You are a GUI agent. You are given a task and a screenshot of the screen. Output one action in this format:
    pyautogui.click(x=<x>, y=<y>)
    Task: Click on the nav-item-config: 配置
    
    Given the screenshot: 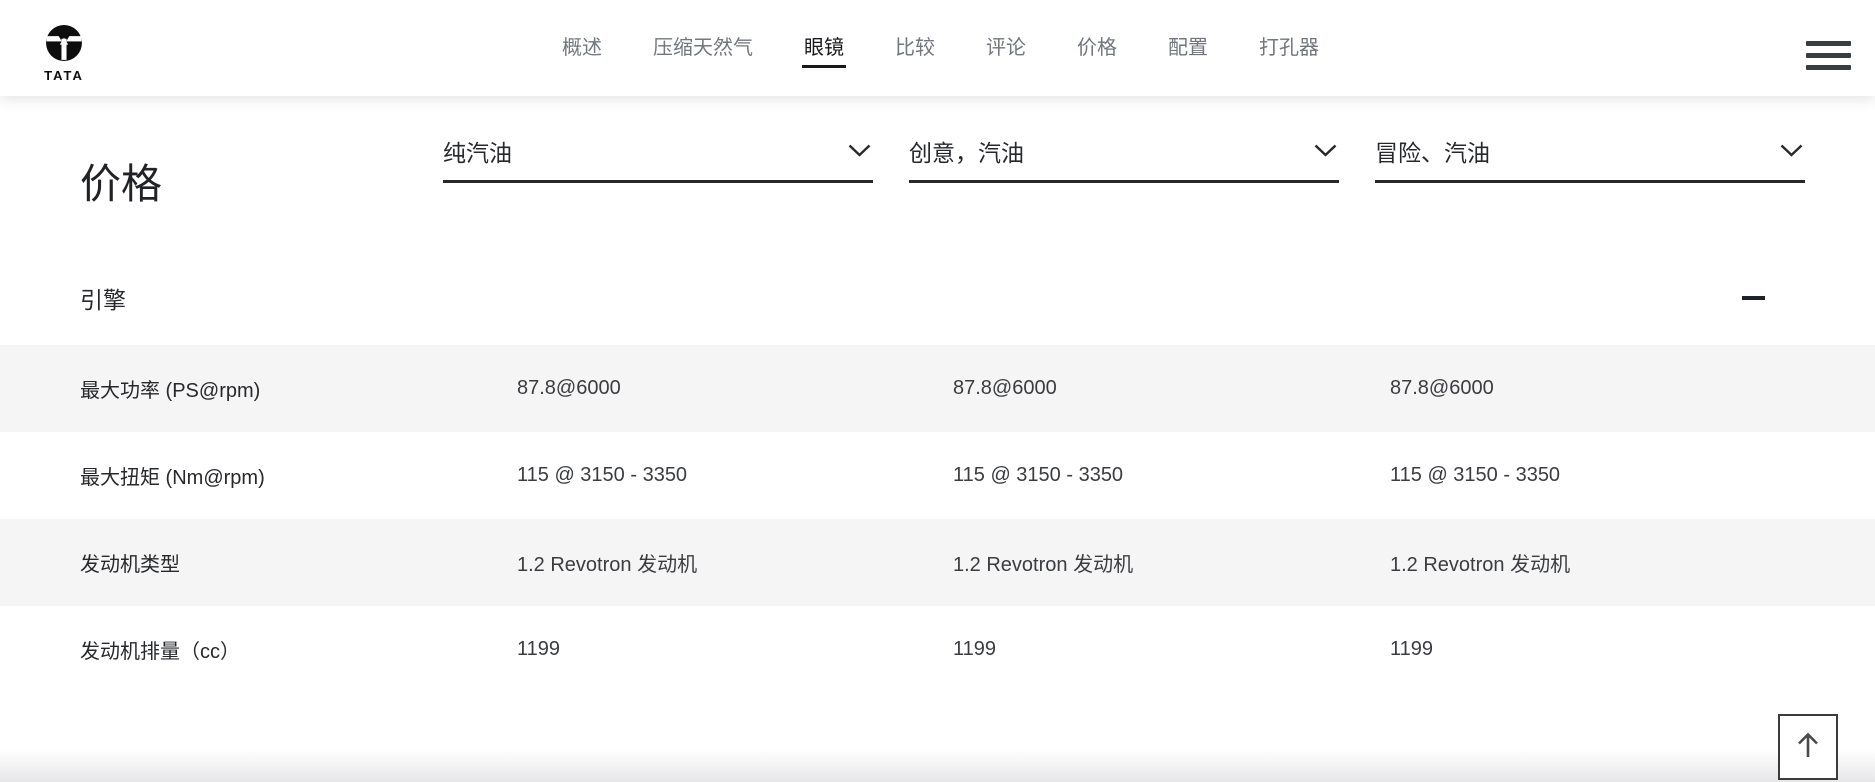 What is the action you would take?
    pyautogui.click(x=1188, y=48)
    